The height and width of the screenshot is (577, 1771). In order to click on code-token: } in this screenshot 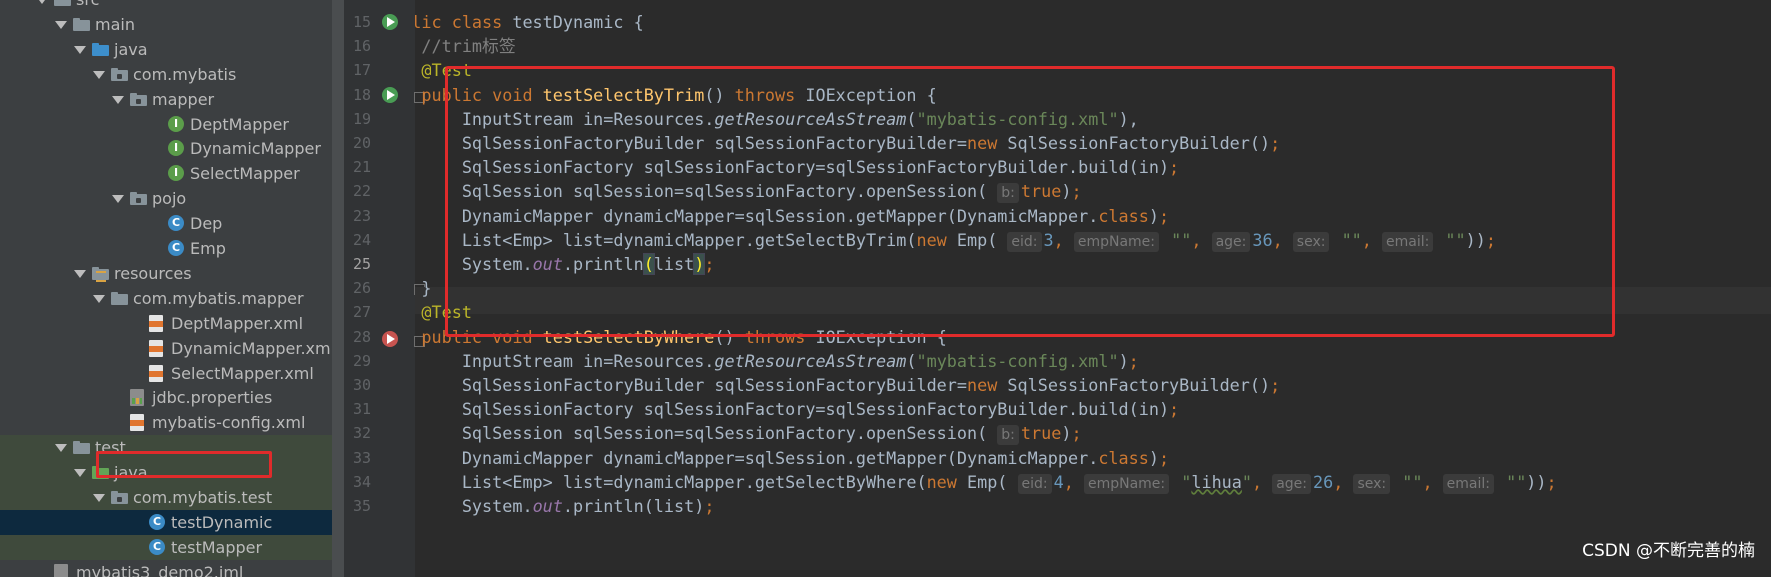, I will do `click(426, 288)`.